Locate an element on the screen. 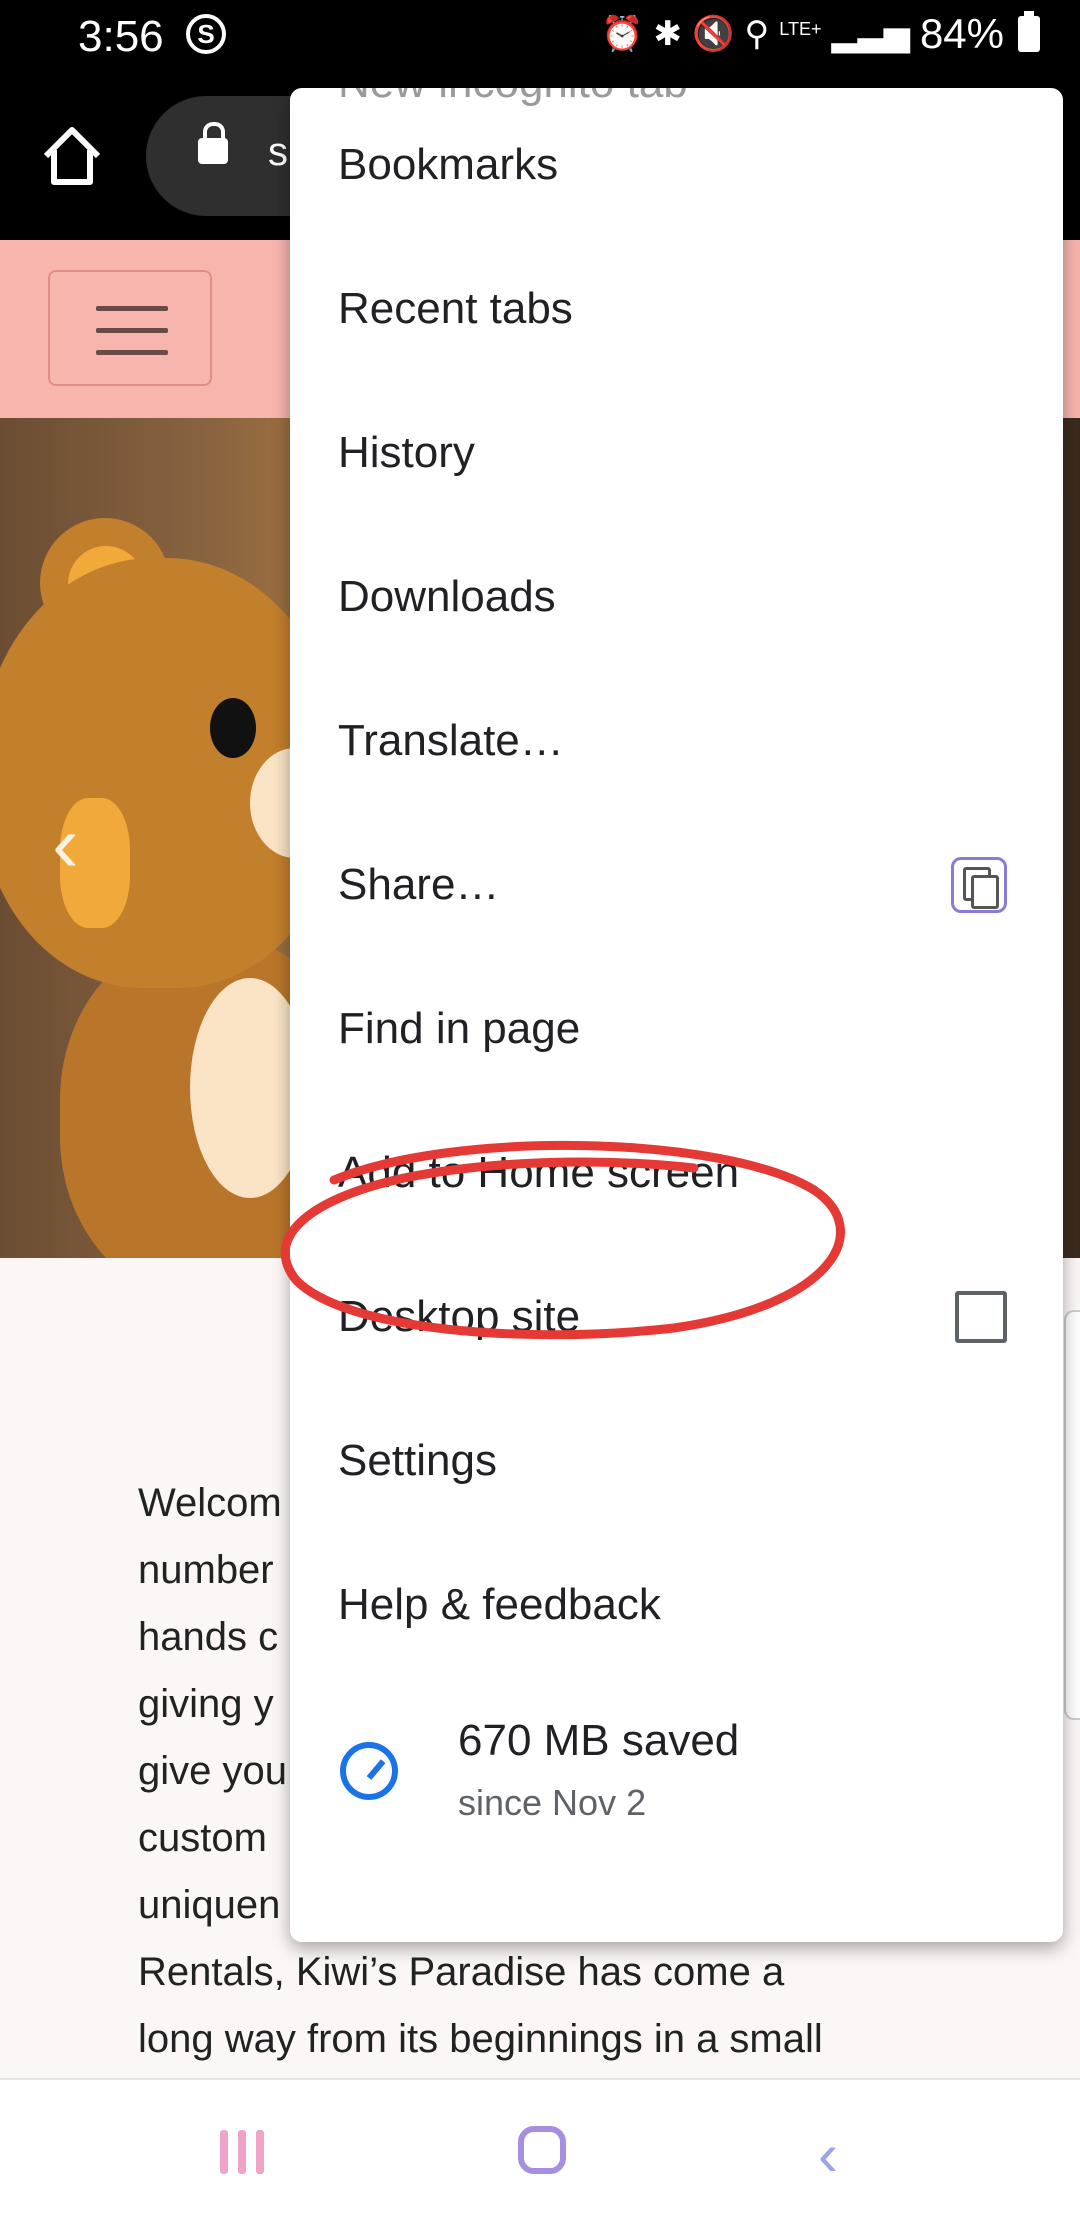  battery-icon is located at coordinates (1029, 31).